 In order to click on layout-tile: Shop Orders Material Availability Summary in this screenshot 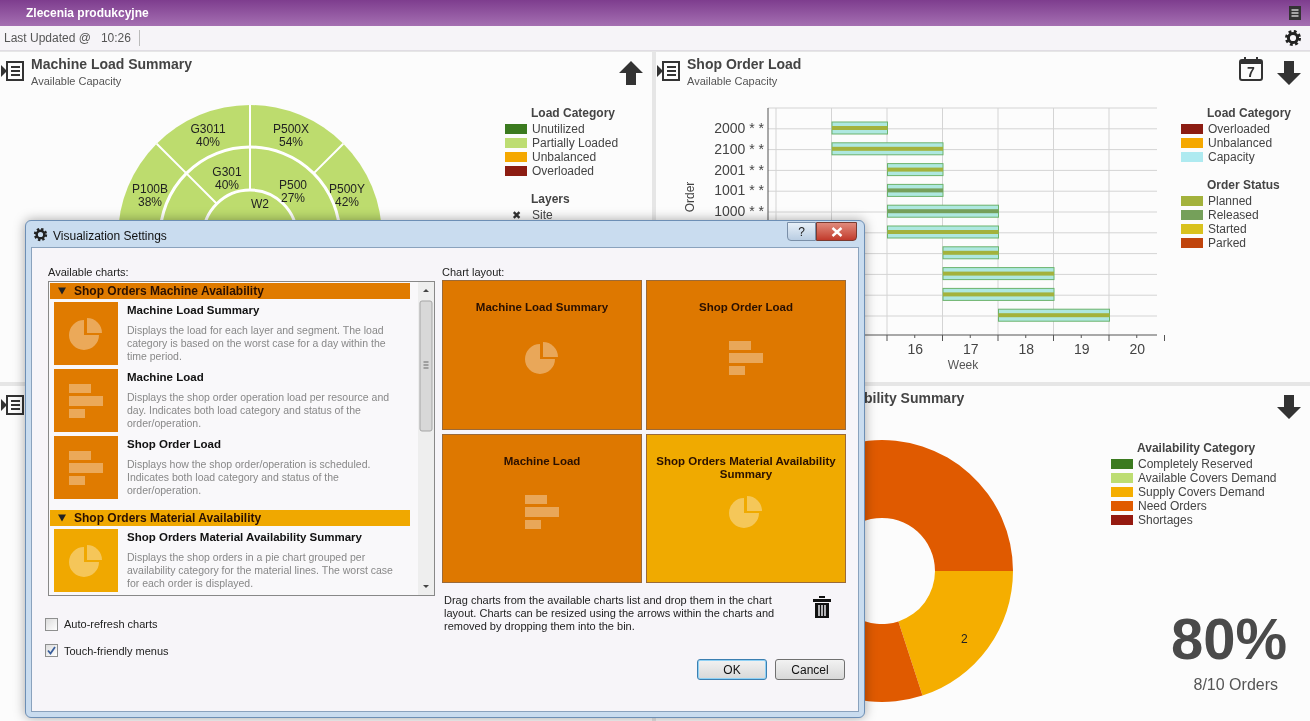, I will do `click(746, 508)`.